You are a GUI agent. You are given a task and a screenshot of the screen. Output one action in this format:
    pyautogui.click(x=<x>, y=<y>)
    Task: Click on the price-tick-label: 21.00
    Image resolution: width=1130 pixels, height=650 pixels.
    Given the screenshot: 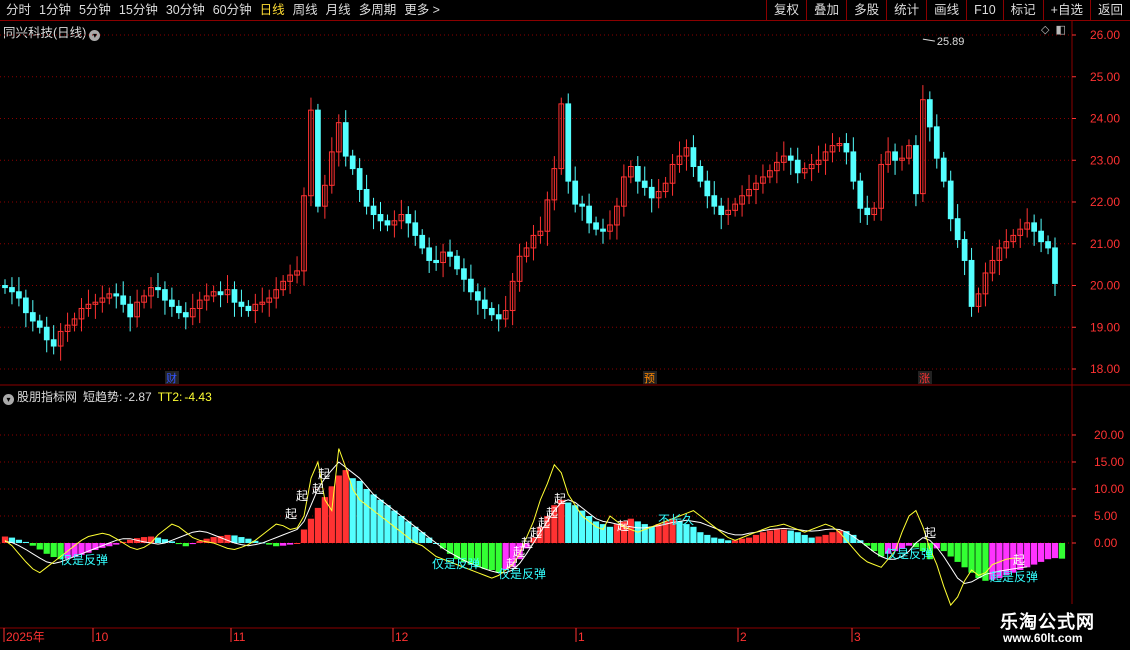 What is the action you would take?
    pyautogui.click(x=1105, y=244)
    